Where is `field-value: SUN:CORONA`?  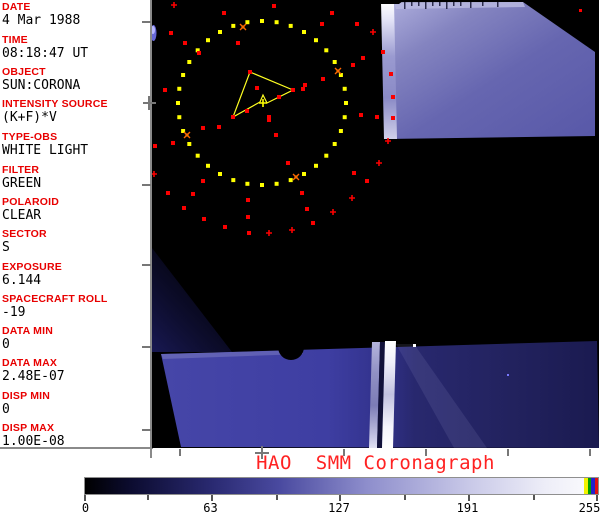
field-value: SUN:CORONA is located at coordinates (41, 85).